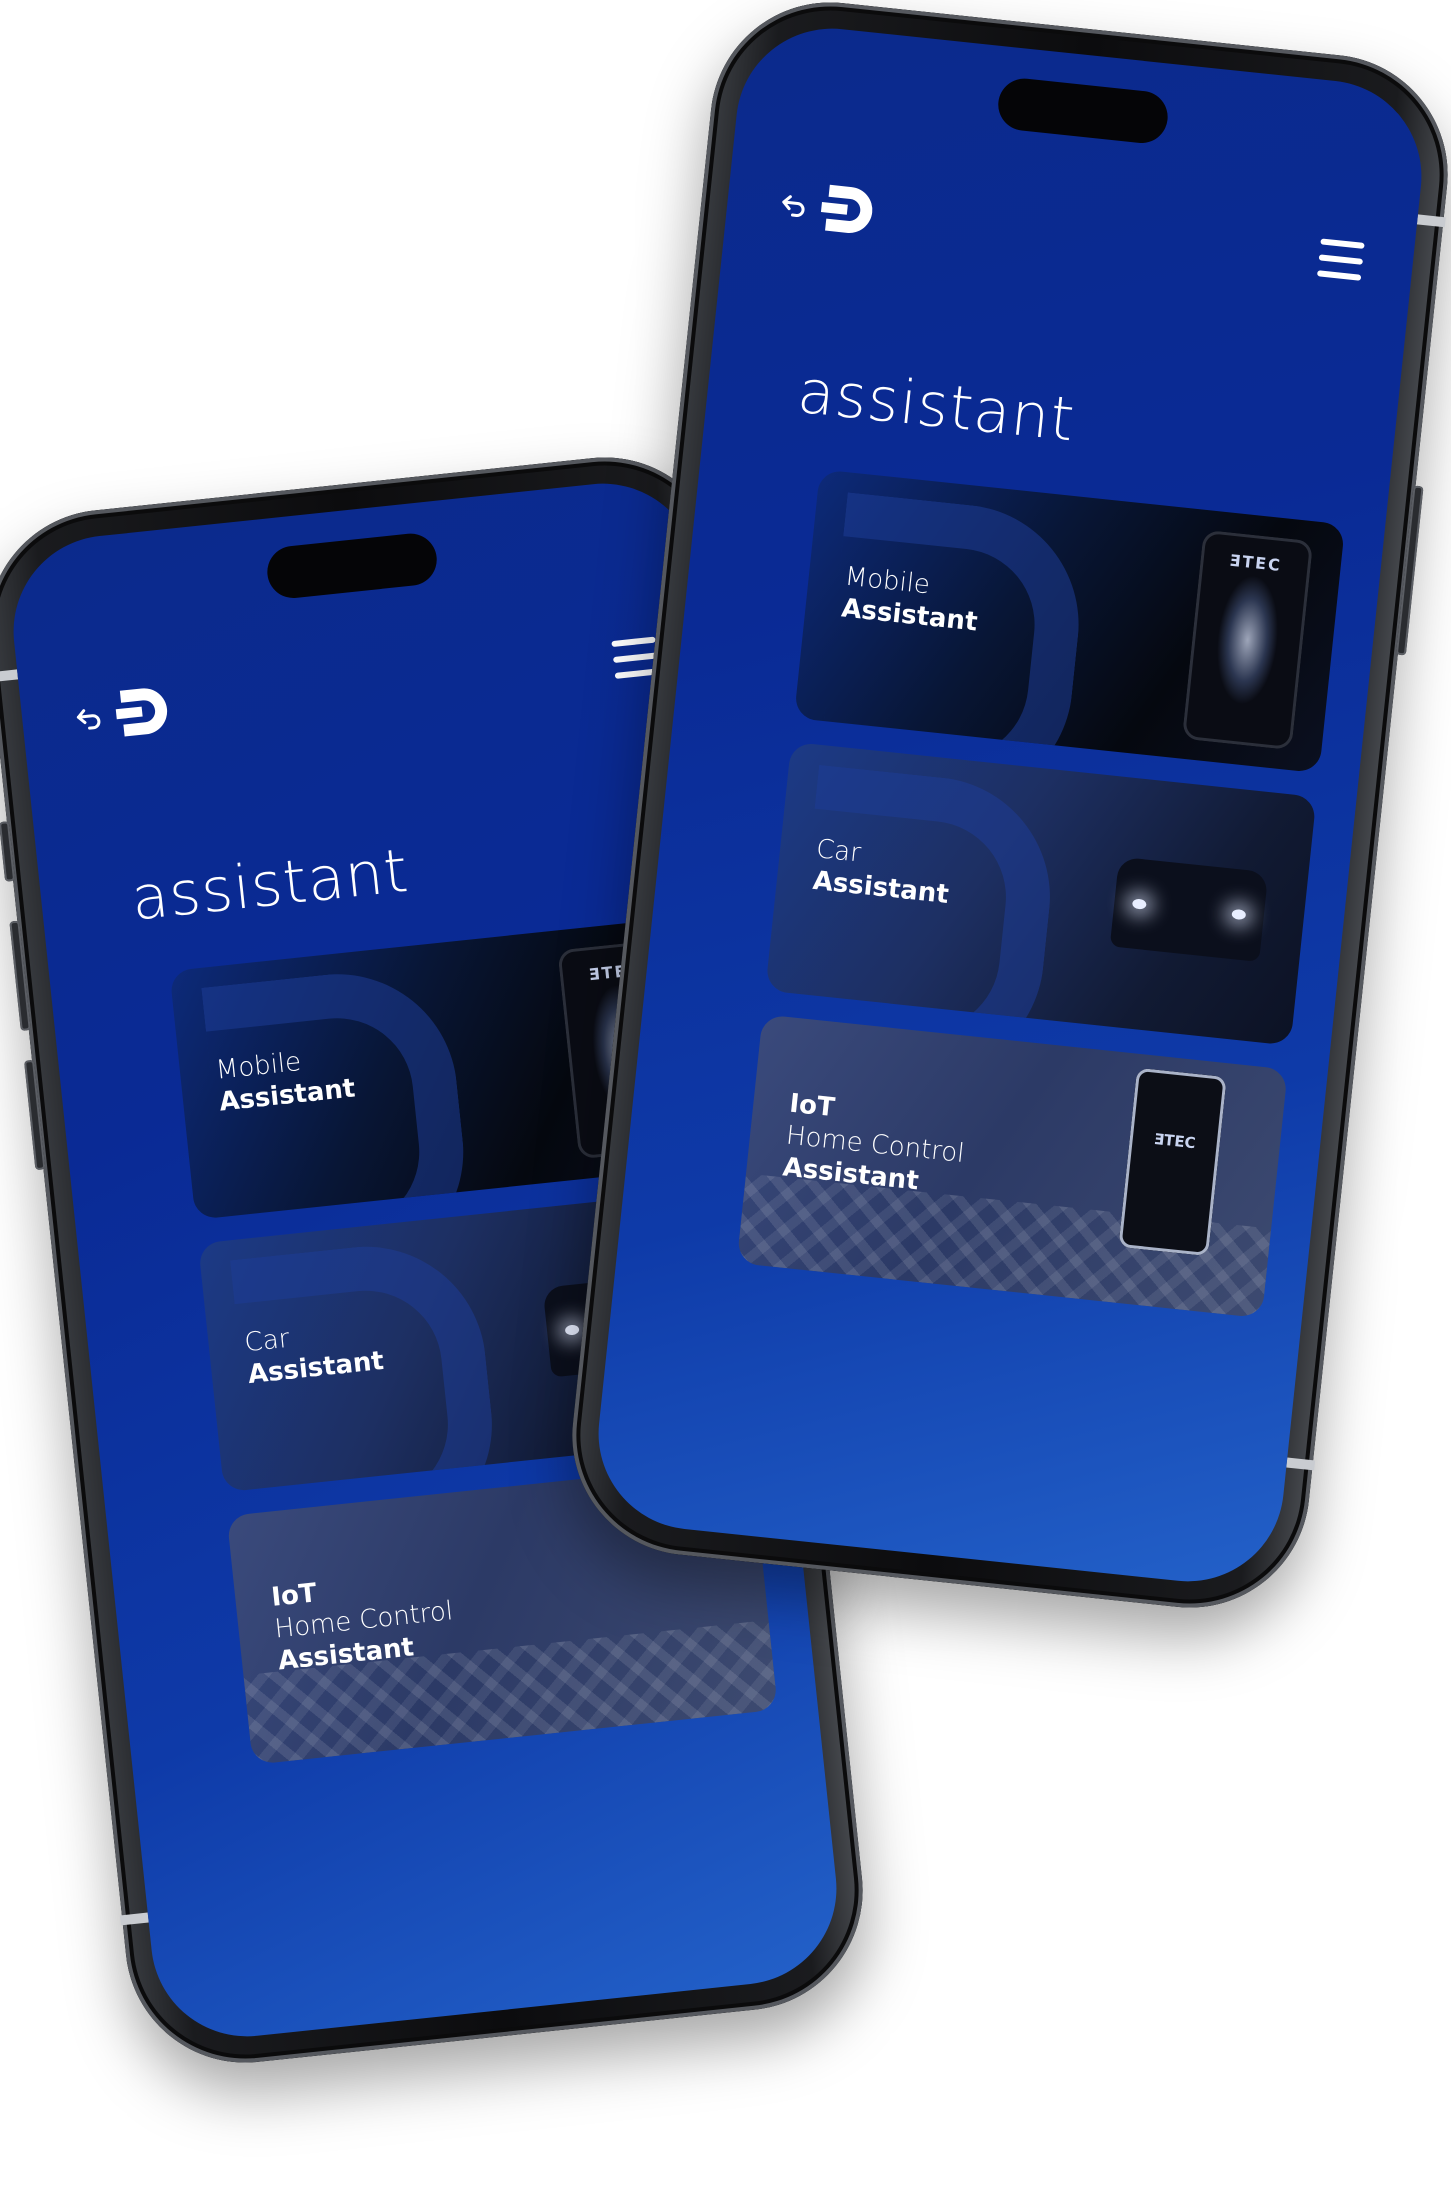  What do you see at coordinates (20, 975) in the screenshot?
I see `volume-up-button` at bounding box center [20, 975].